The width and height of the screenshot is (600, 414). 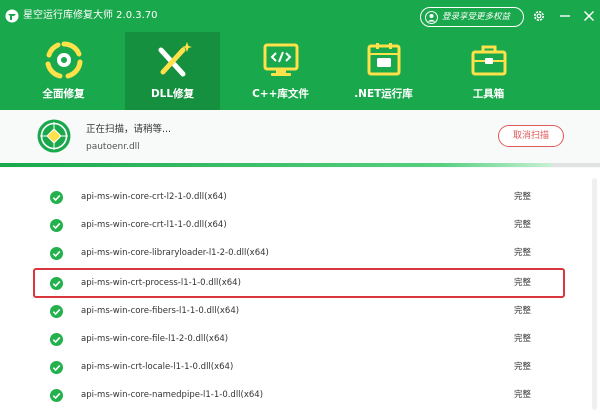 I want to click on tab-dotnet-runtime: .NET运行库, so click(x=383, y=71).